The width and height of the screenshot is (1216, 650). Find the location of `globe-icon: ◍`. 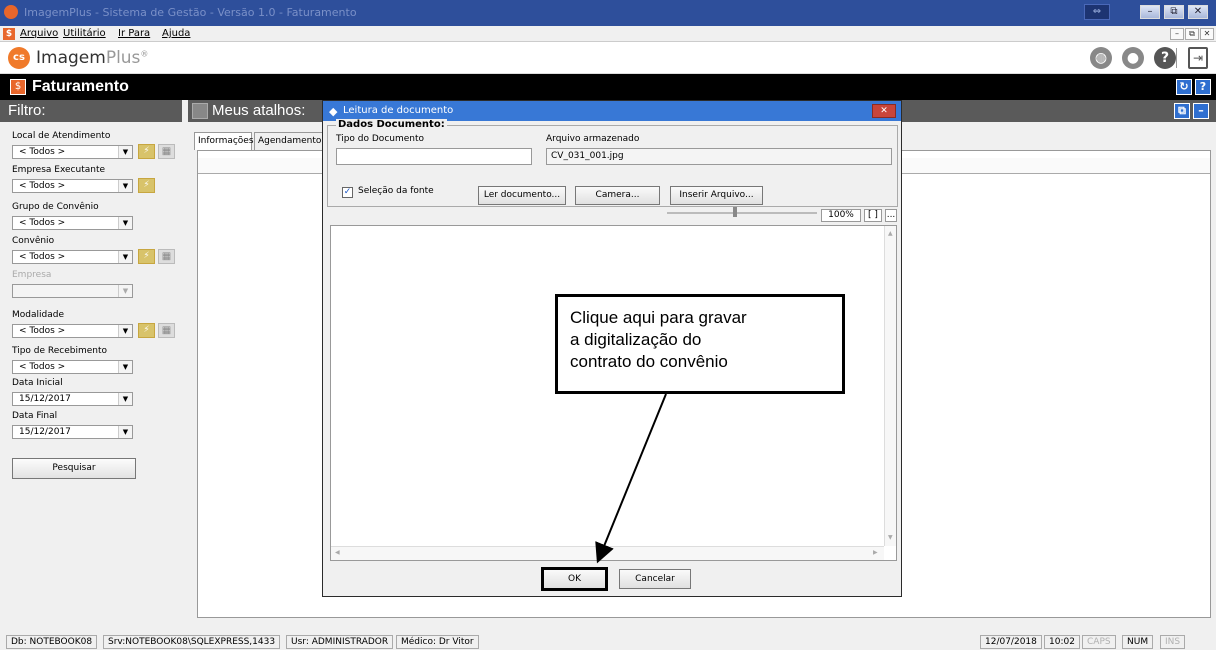

globe-icon: ◍ is located at coordinates (1101, 58).